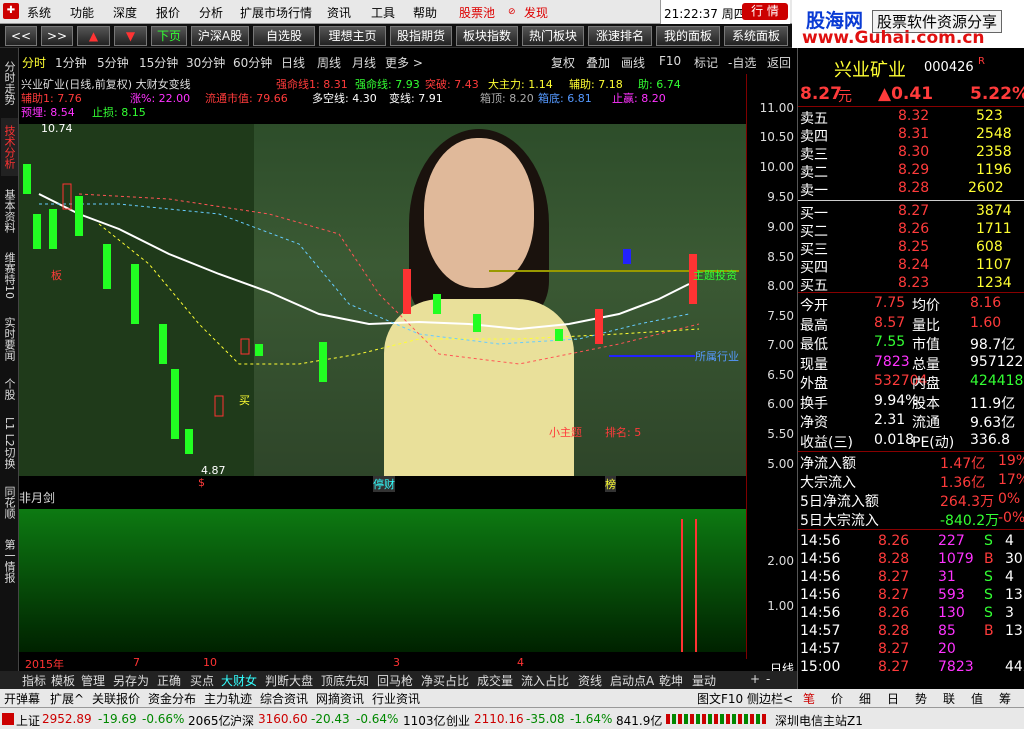  I want to click on tool-unwatch: -自选, so click(742, 62).